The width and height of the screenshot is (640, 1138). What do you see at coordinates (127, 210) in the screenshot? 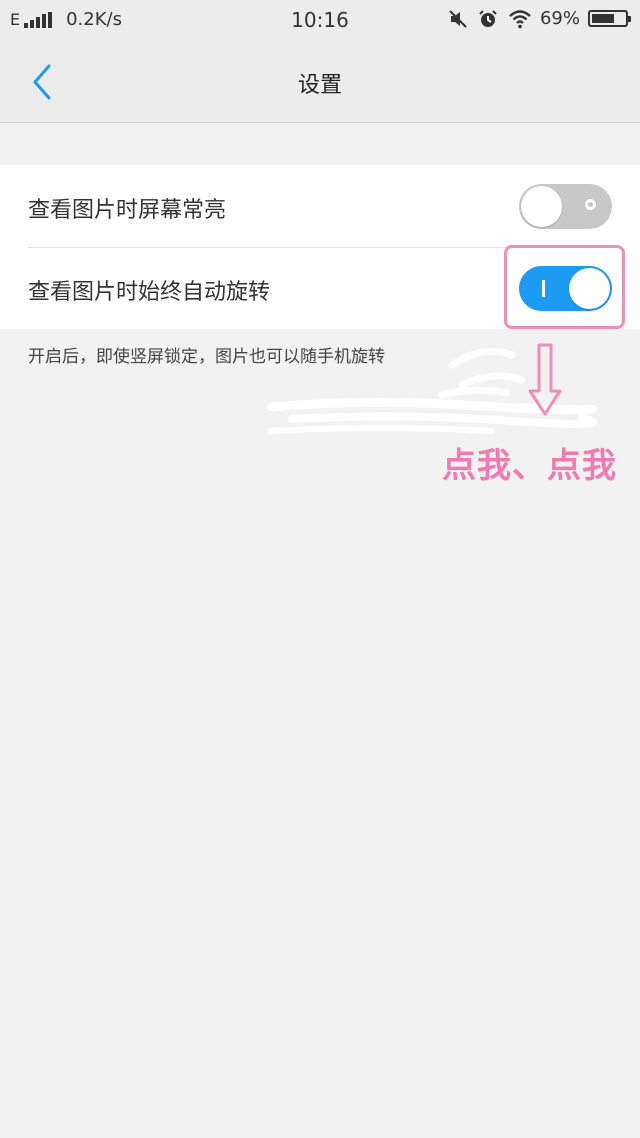
I see `setting-label: 查看图片时屏幕常亮` at bounding box center [127, 210].